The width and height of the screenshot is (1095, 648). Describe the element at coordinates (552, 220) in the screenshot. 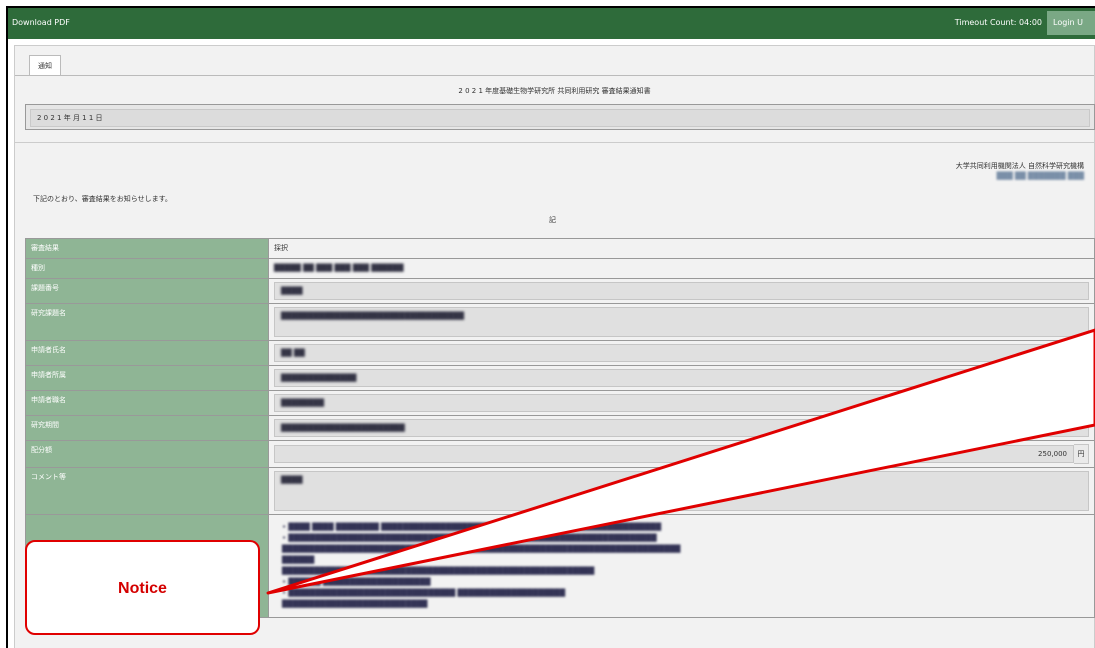

I see `ki-mark: 記` at that location.